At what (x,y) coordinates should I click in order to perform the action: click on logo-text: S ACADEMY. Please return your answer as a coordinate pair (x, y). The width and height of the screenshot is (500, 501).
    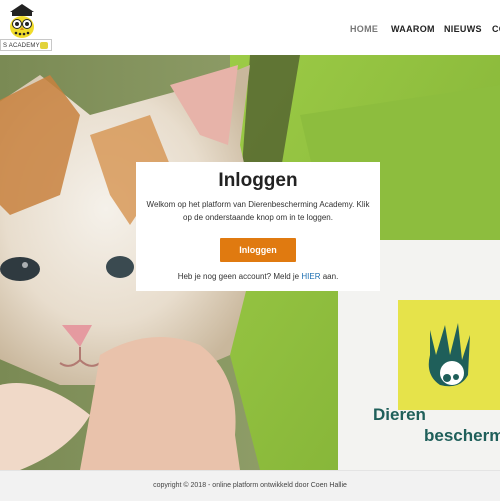
    Looking at the image, I should click on (21, 46).